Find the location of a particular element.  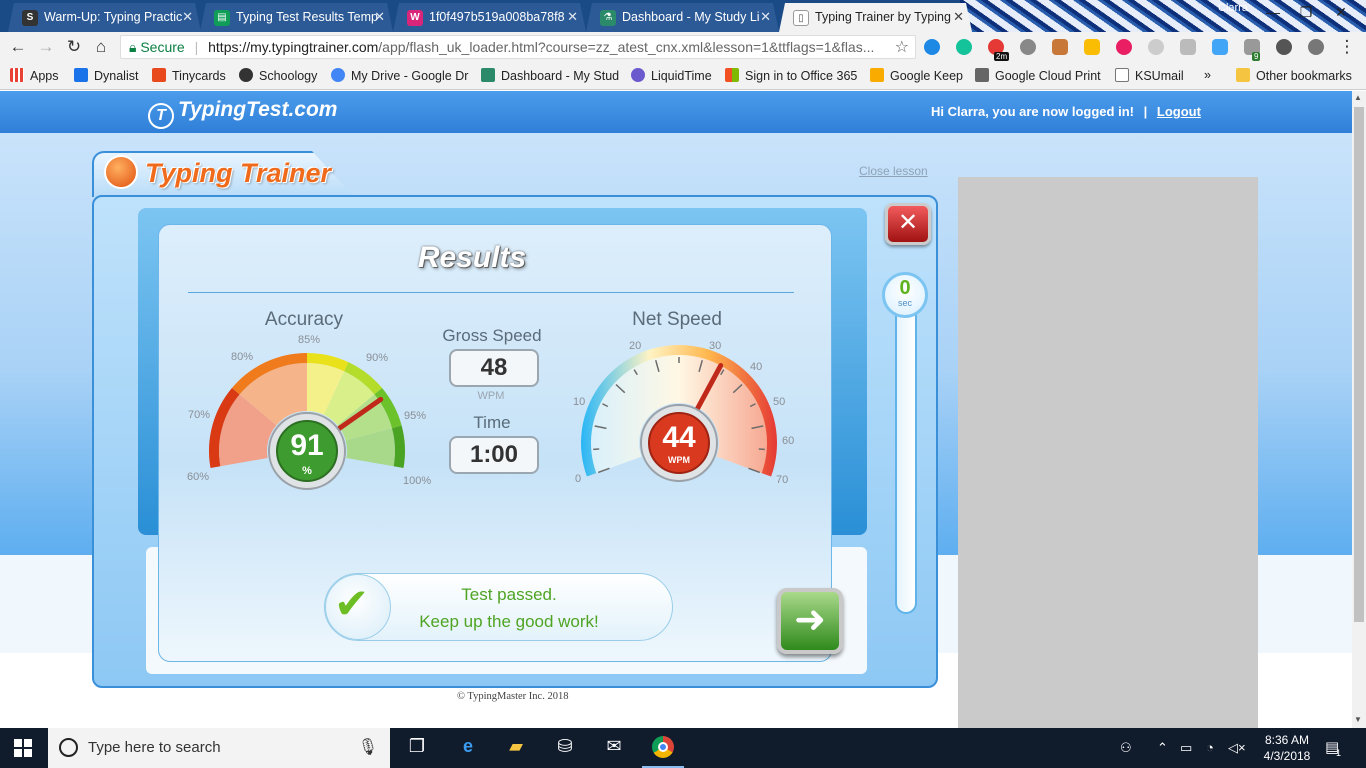

taskbar-search: Type here to search 🎙︎ is located at coordinates (219, 748).